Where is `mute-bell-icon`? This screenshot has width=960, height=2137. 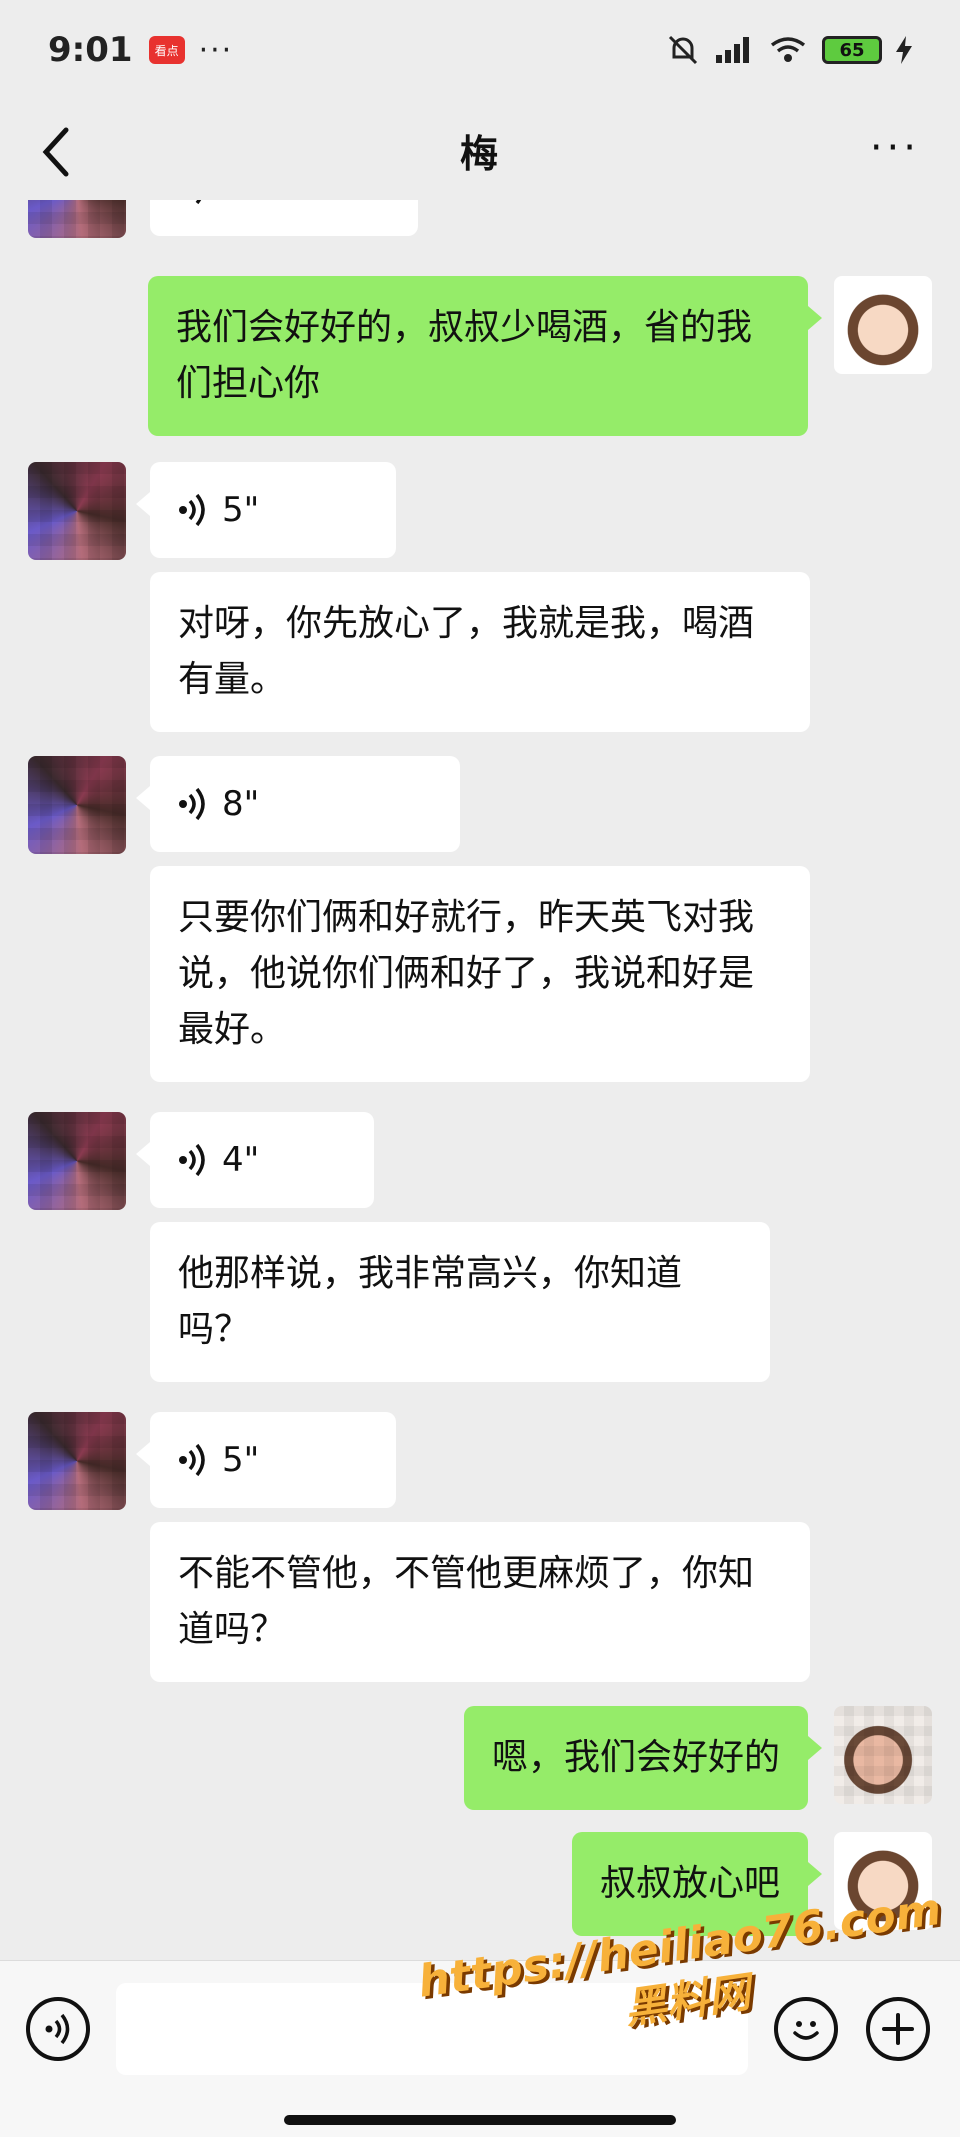
mute-bell-icon is located at coordinates (683, 50).